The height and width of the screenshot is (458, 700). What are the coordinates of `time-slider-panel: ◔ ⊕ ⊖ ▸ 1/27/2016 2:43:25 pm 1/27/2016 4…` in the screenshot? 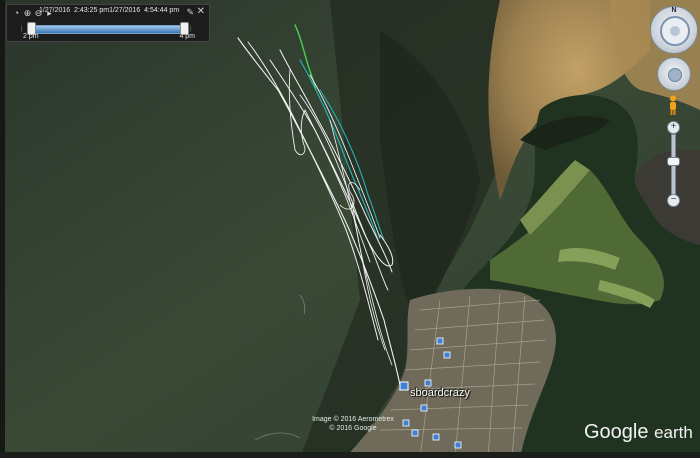 It's located at (108, 23).